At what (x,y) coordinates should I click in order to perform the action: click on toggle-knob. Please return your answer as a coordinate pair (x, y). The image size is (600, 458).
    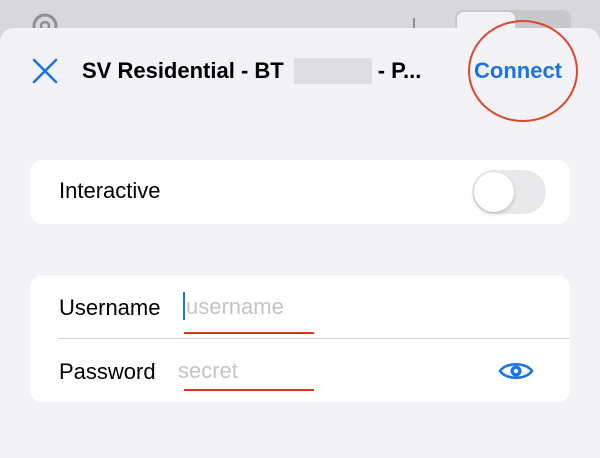
    Looking at the image, I should click on (494, 192).